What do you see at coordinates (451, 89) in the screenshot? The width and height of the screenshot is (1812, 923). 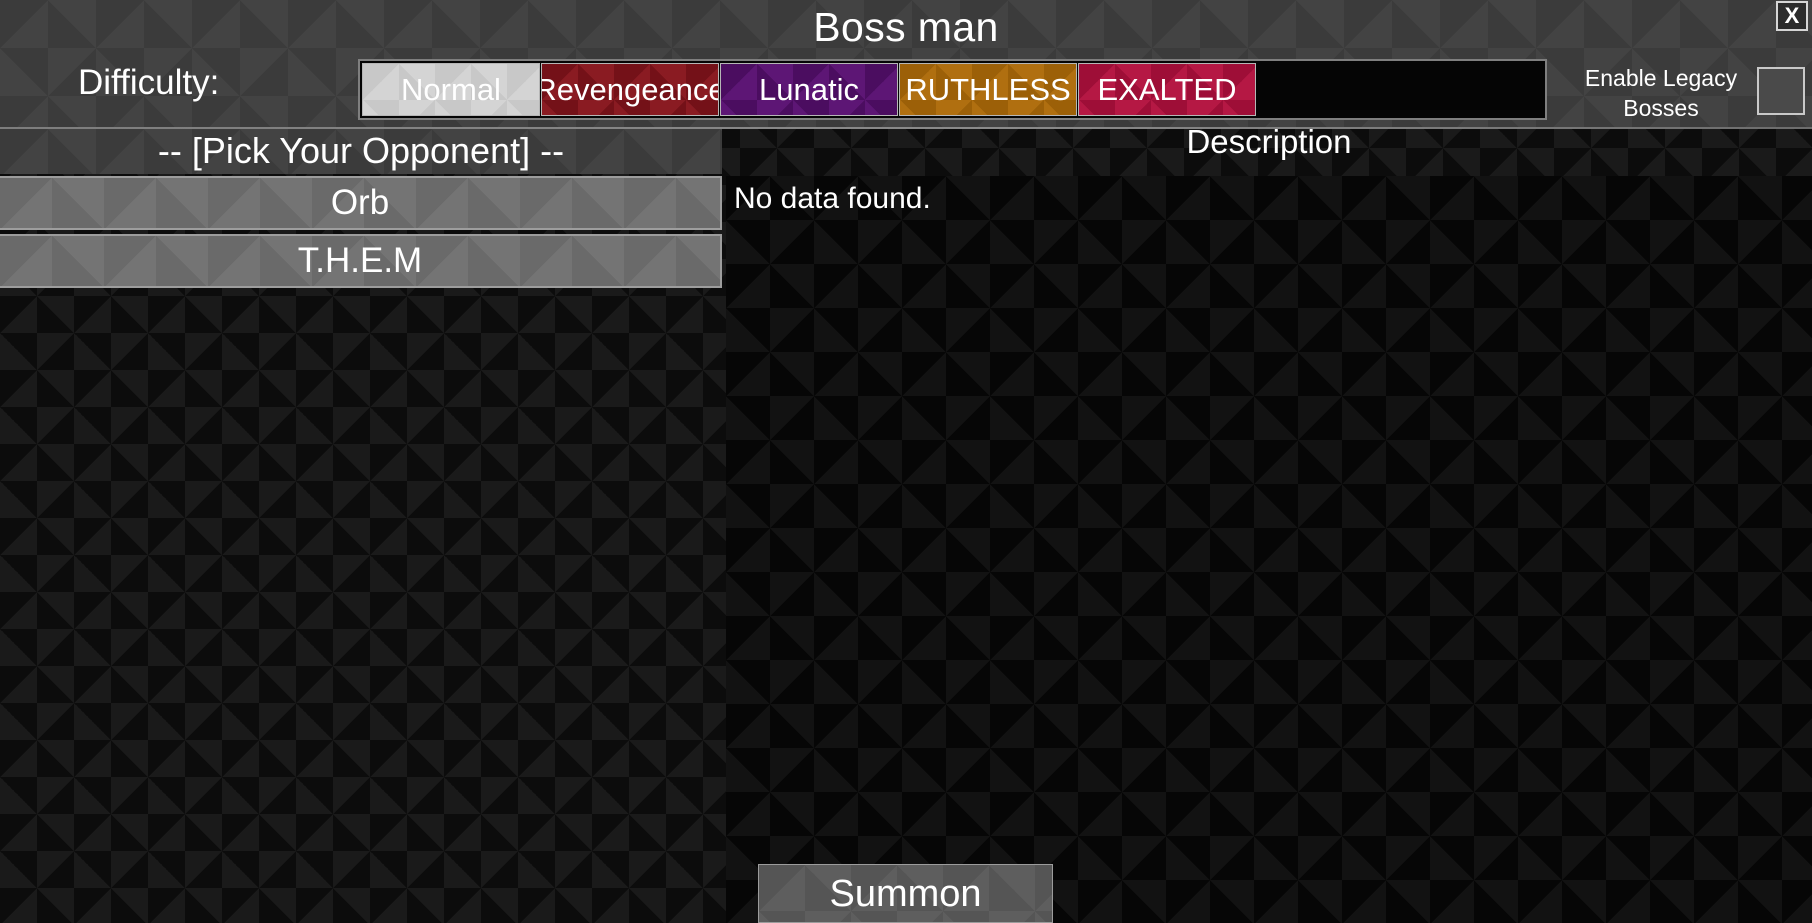 I see `difficulty-option-normal: Normal` at bounding box center [451, 89].